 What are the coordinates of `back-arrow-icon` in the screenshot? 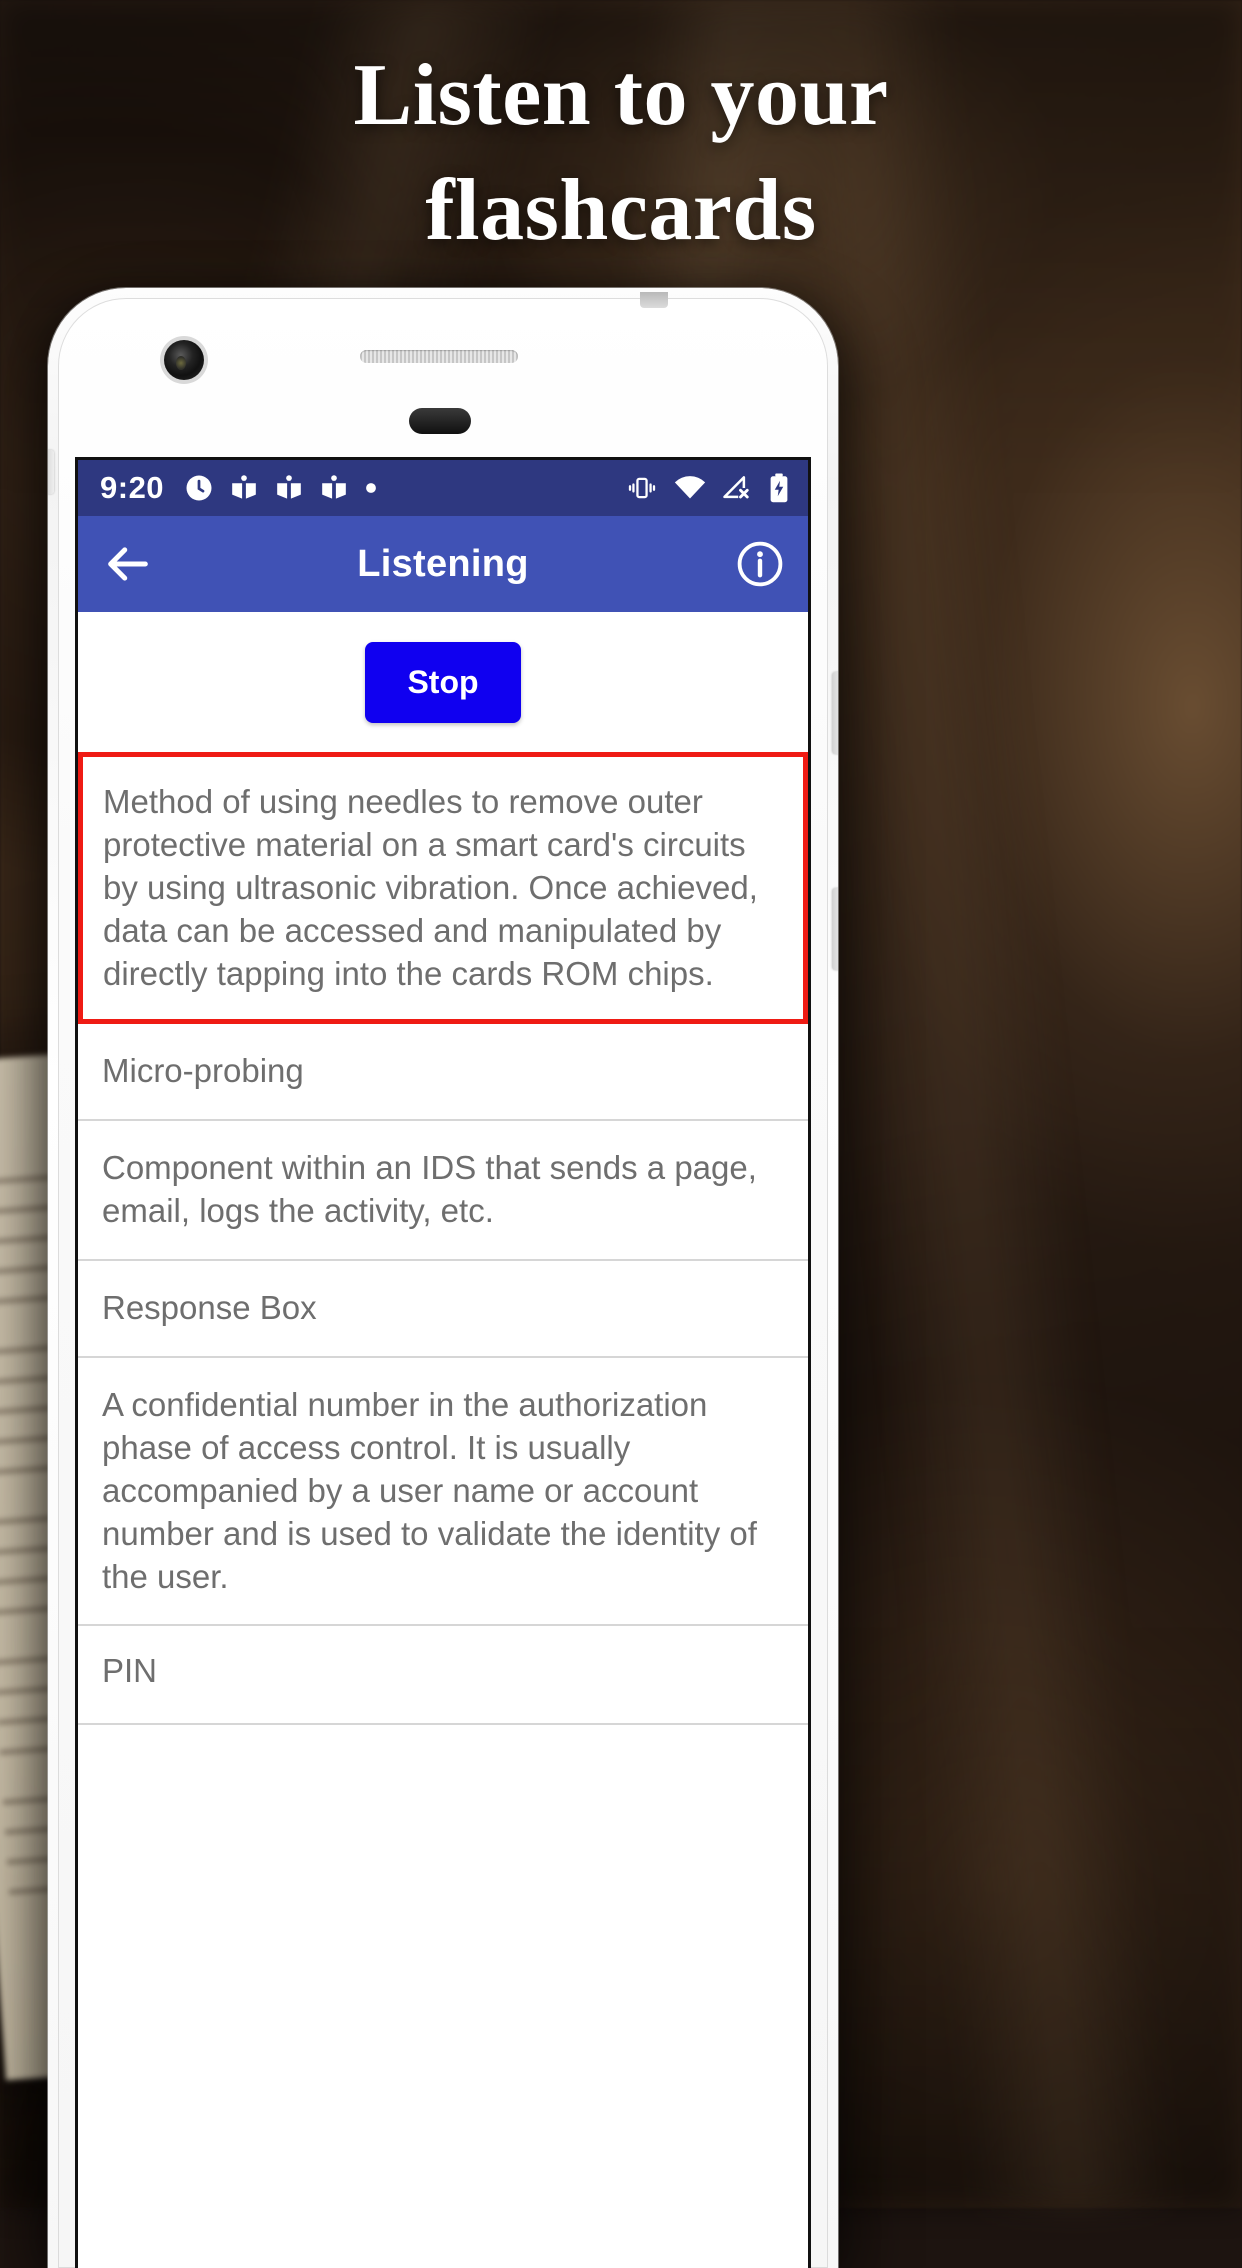 It's located at (128, 564).